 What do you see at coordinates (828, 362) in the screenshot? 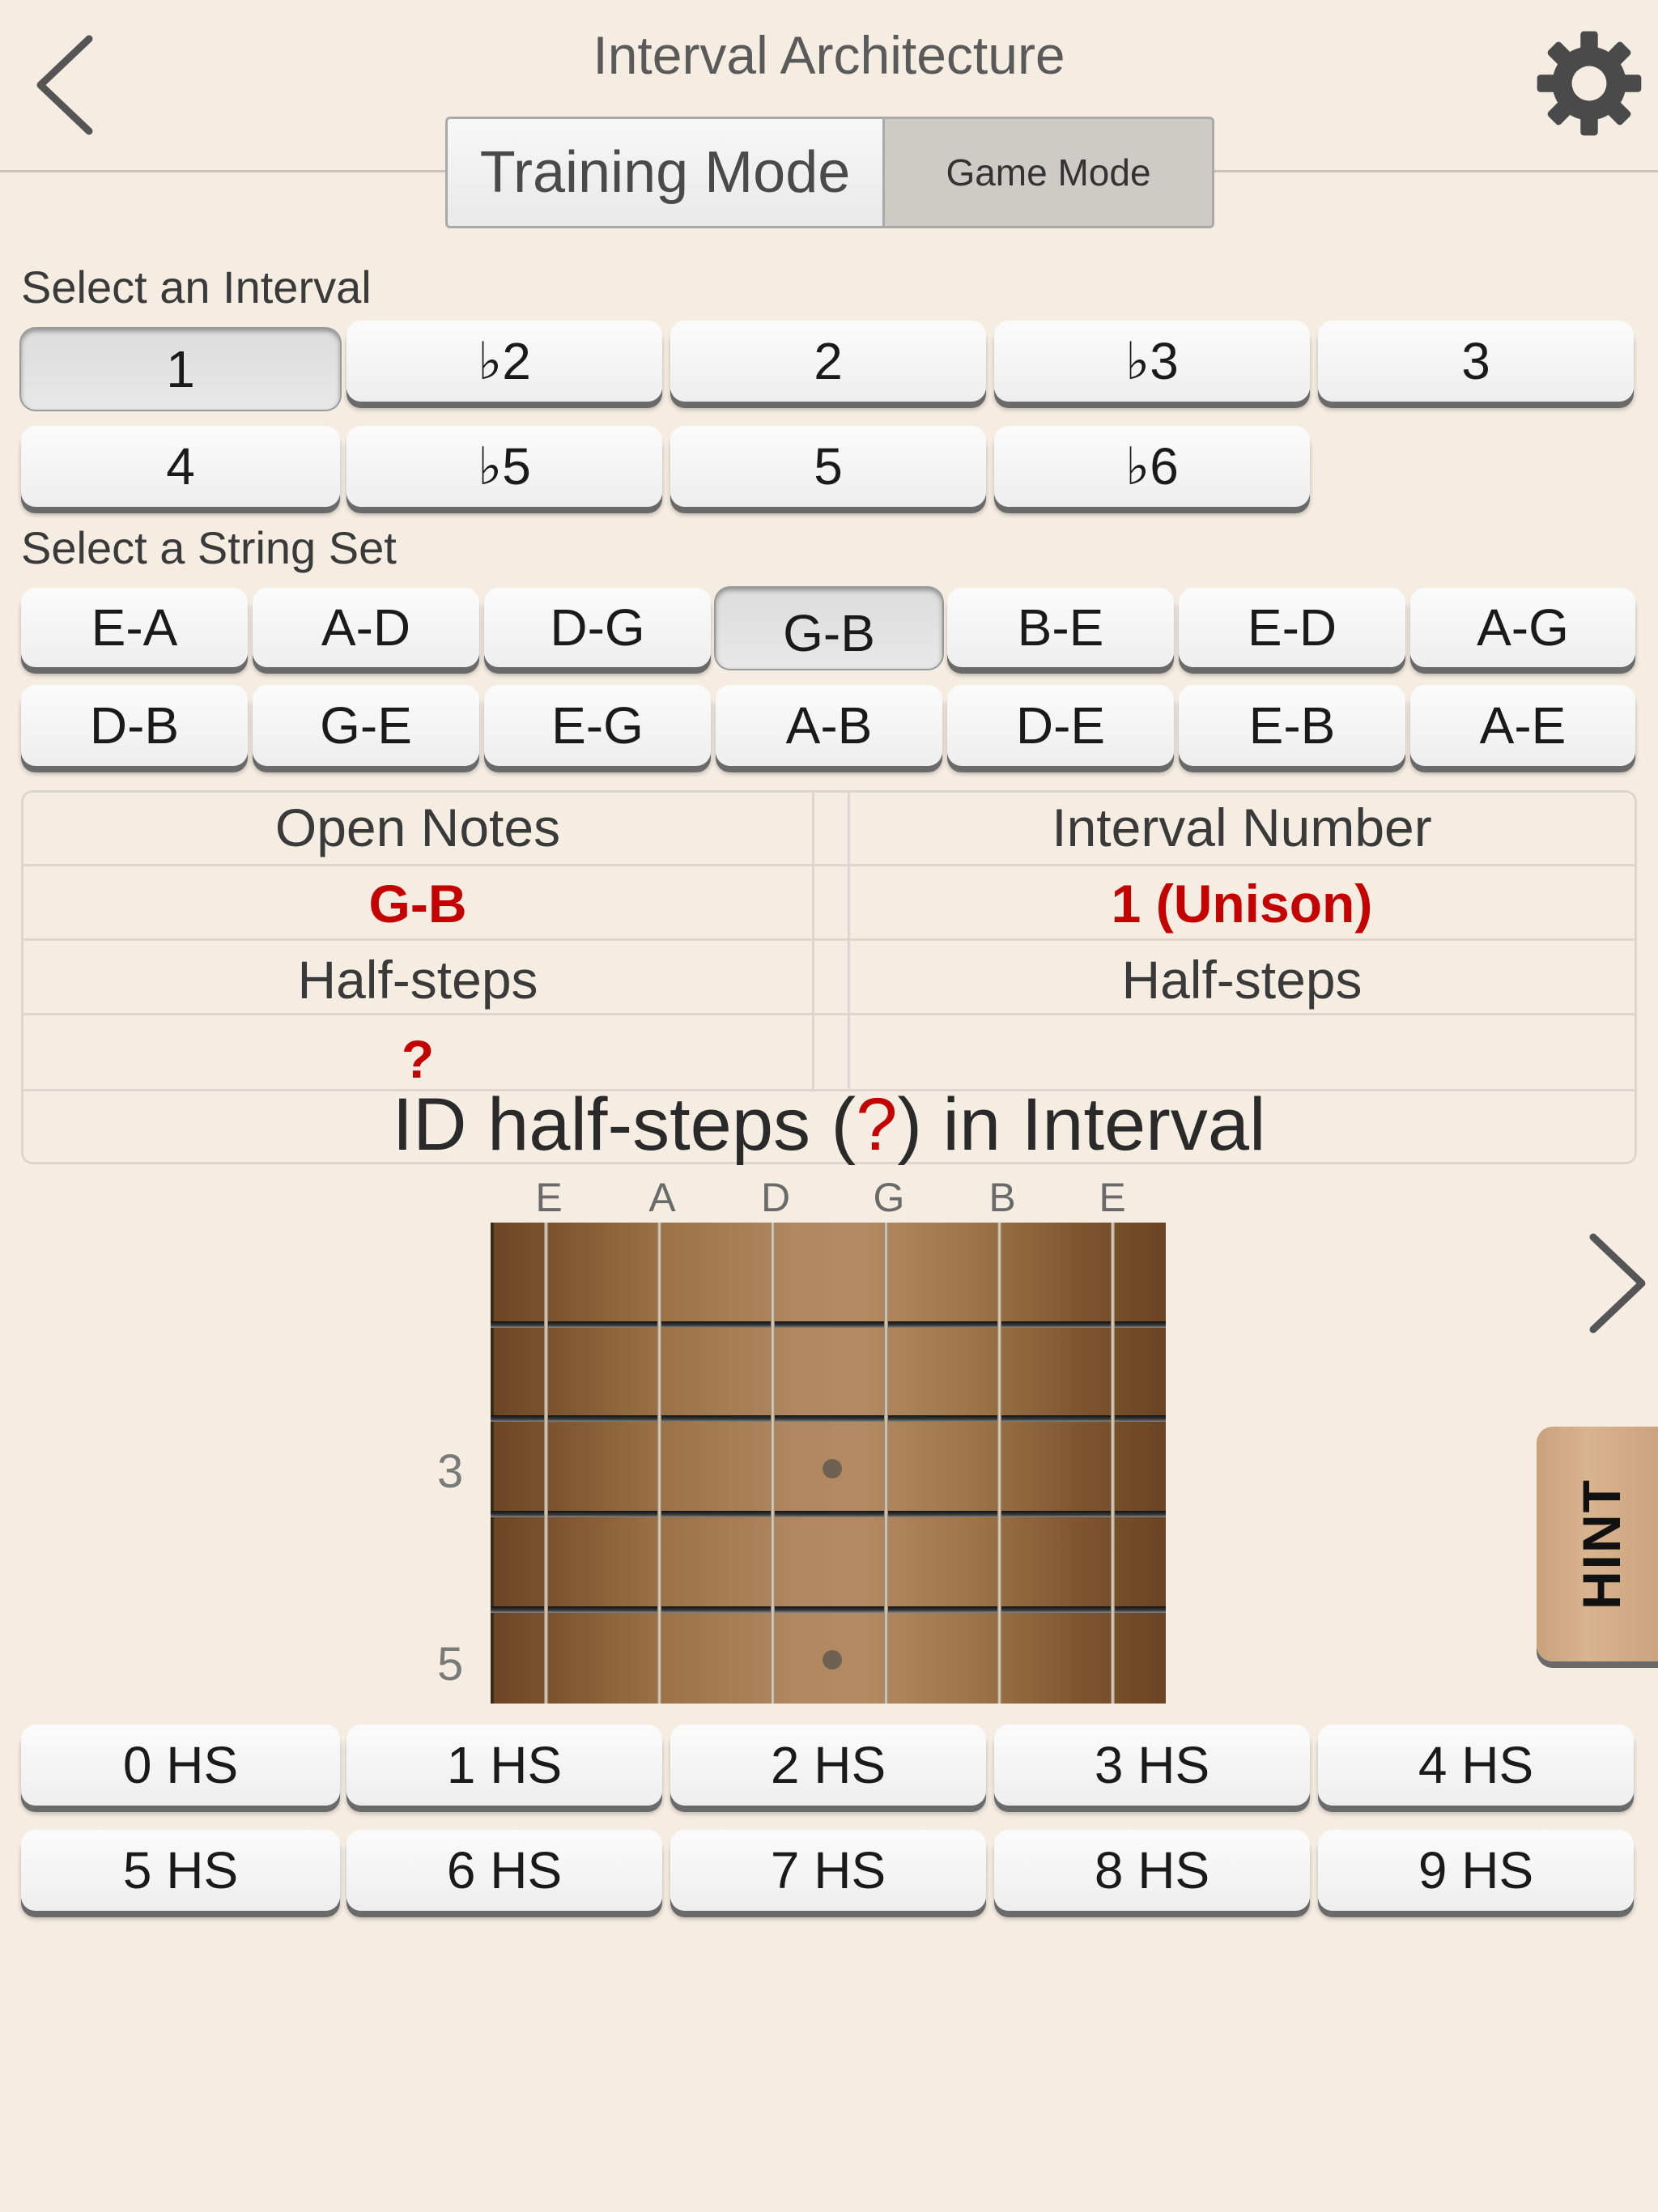
I see `interval-button-2: 2` at bounding box center [828, 362].